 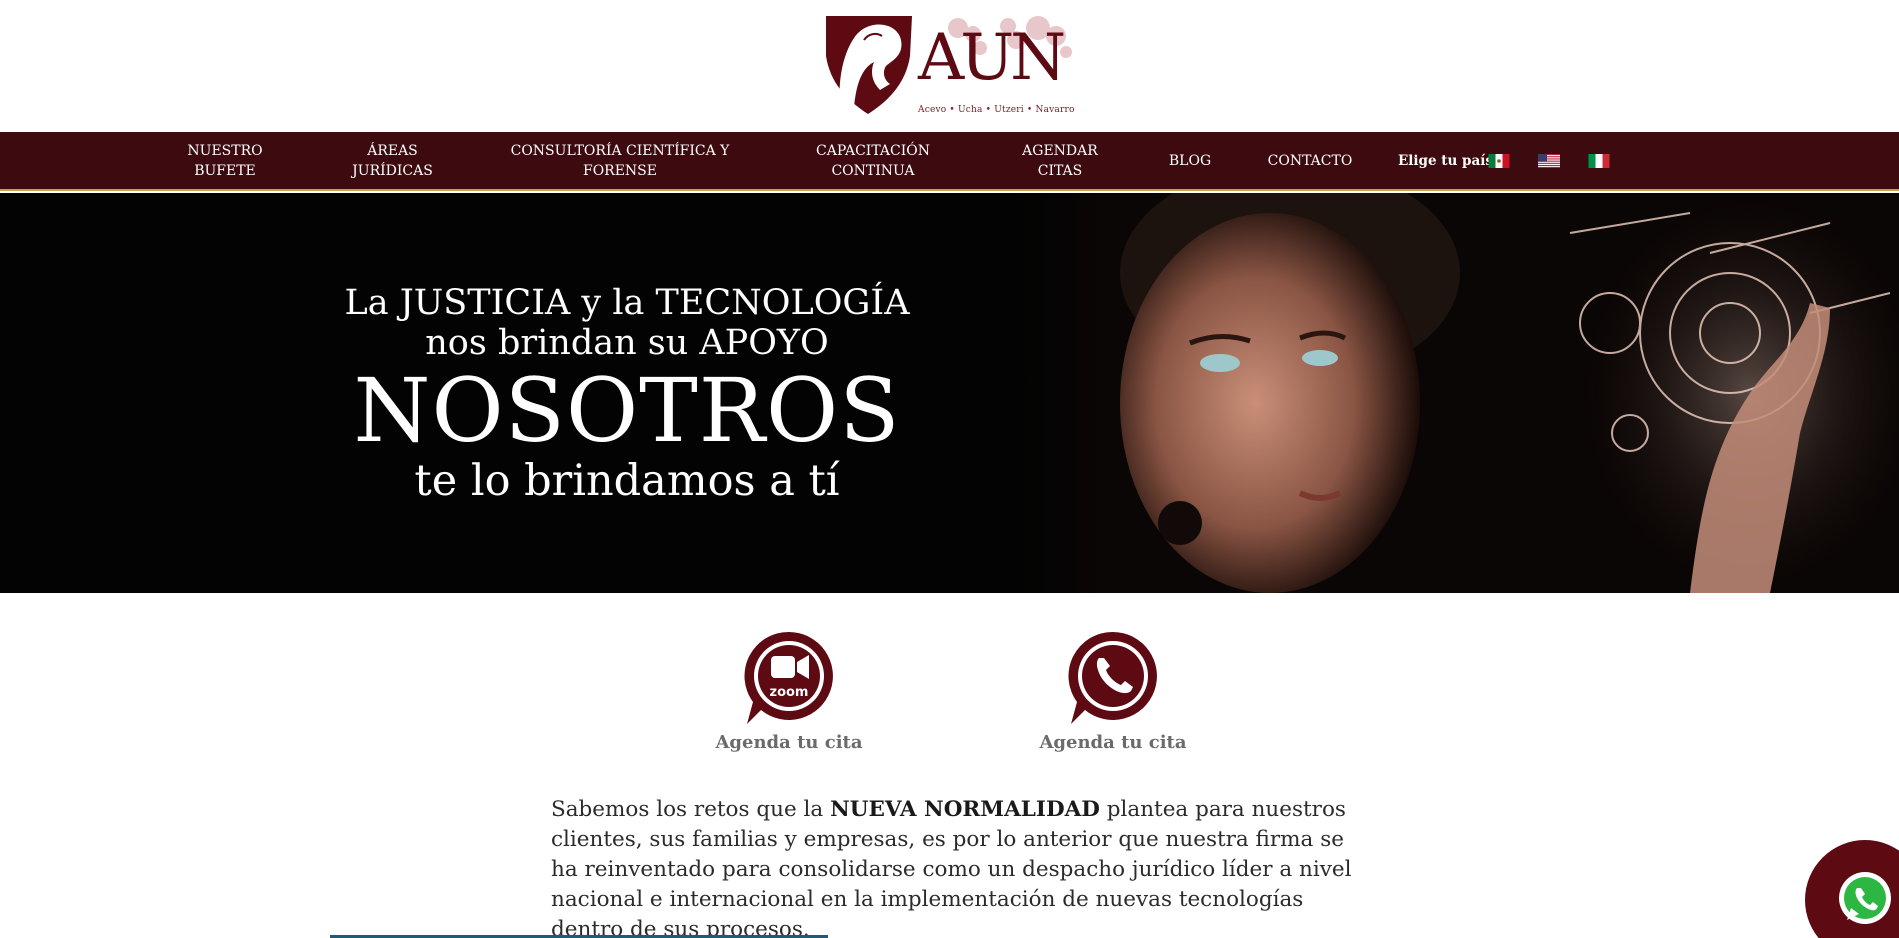 What do you see at coordinates (627, 410) in the screenshot?
I see `hero-headline: NOSOTROS` at bounding box center [627, 410].